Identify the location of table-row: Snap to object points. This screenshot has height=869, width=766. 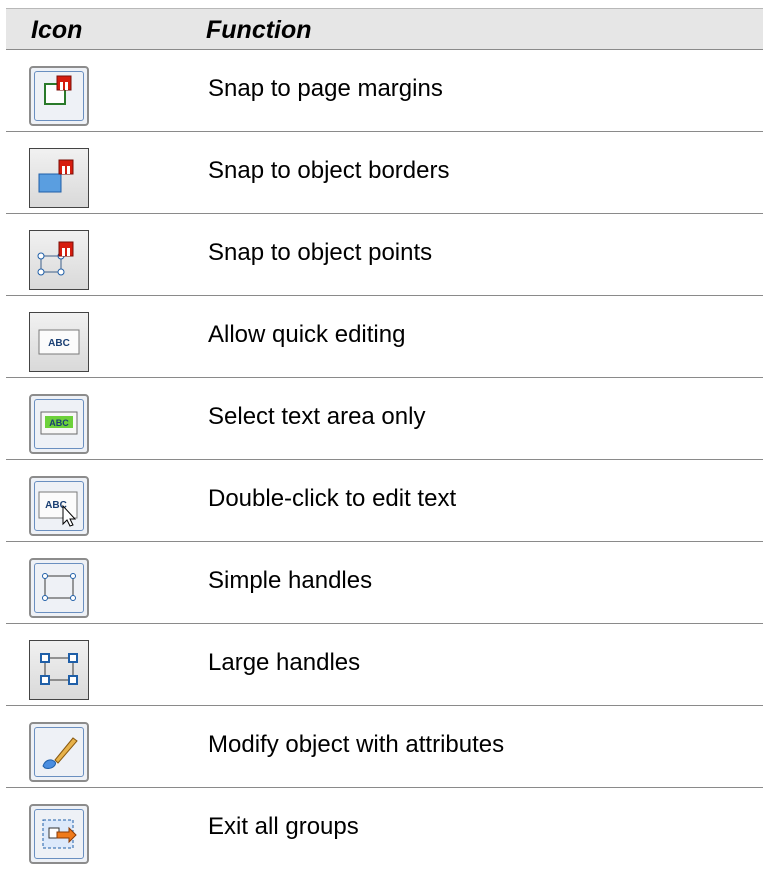
(384, 255).